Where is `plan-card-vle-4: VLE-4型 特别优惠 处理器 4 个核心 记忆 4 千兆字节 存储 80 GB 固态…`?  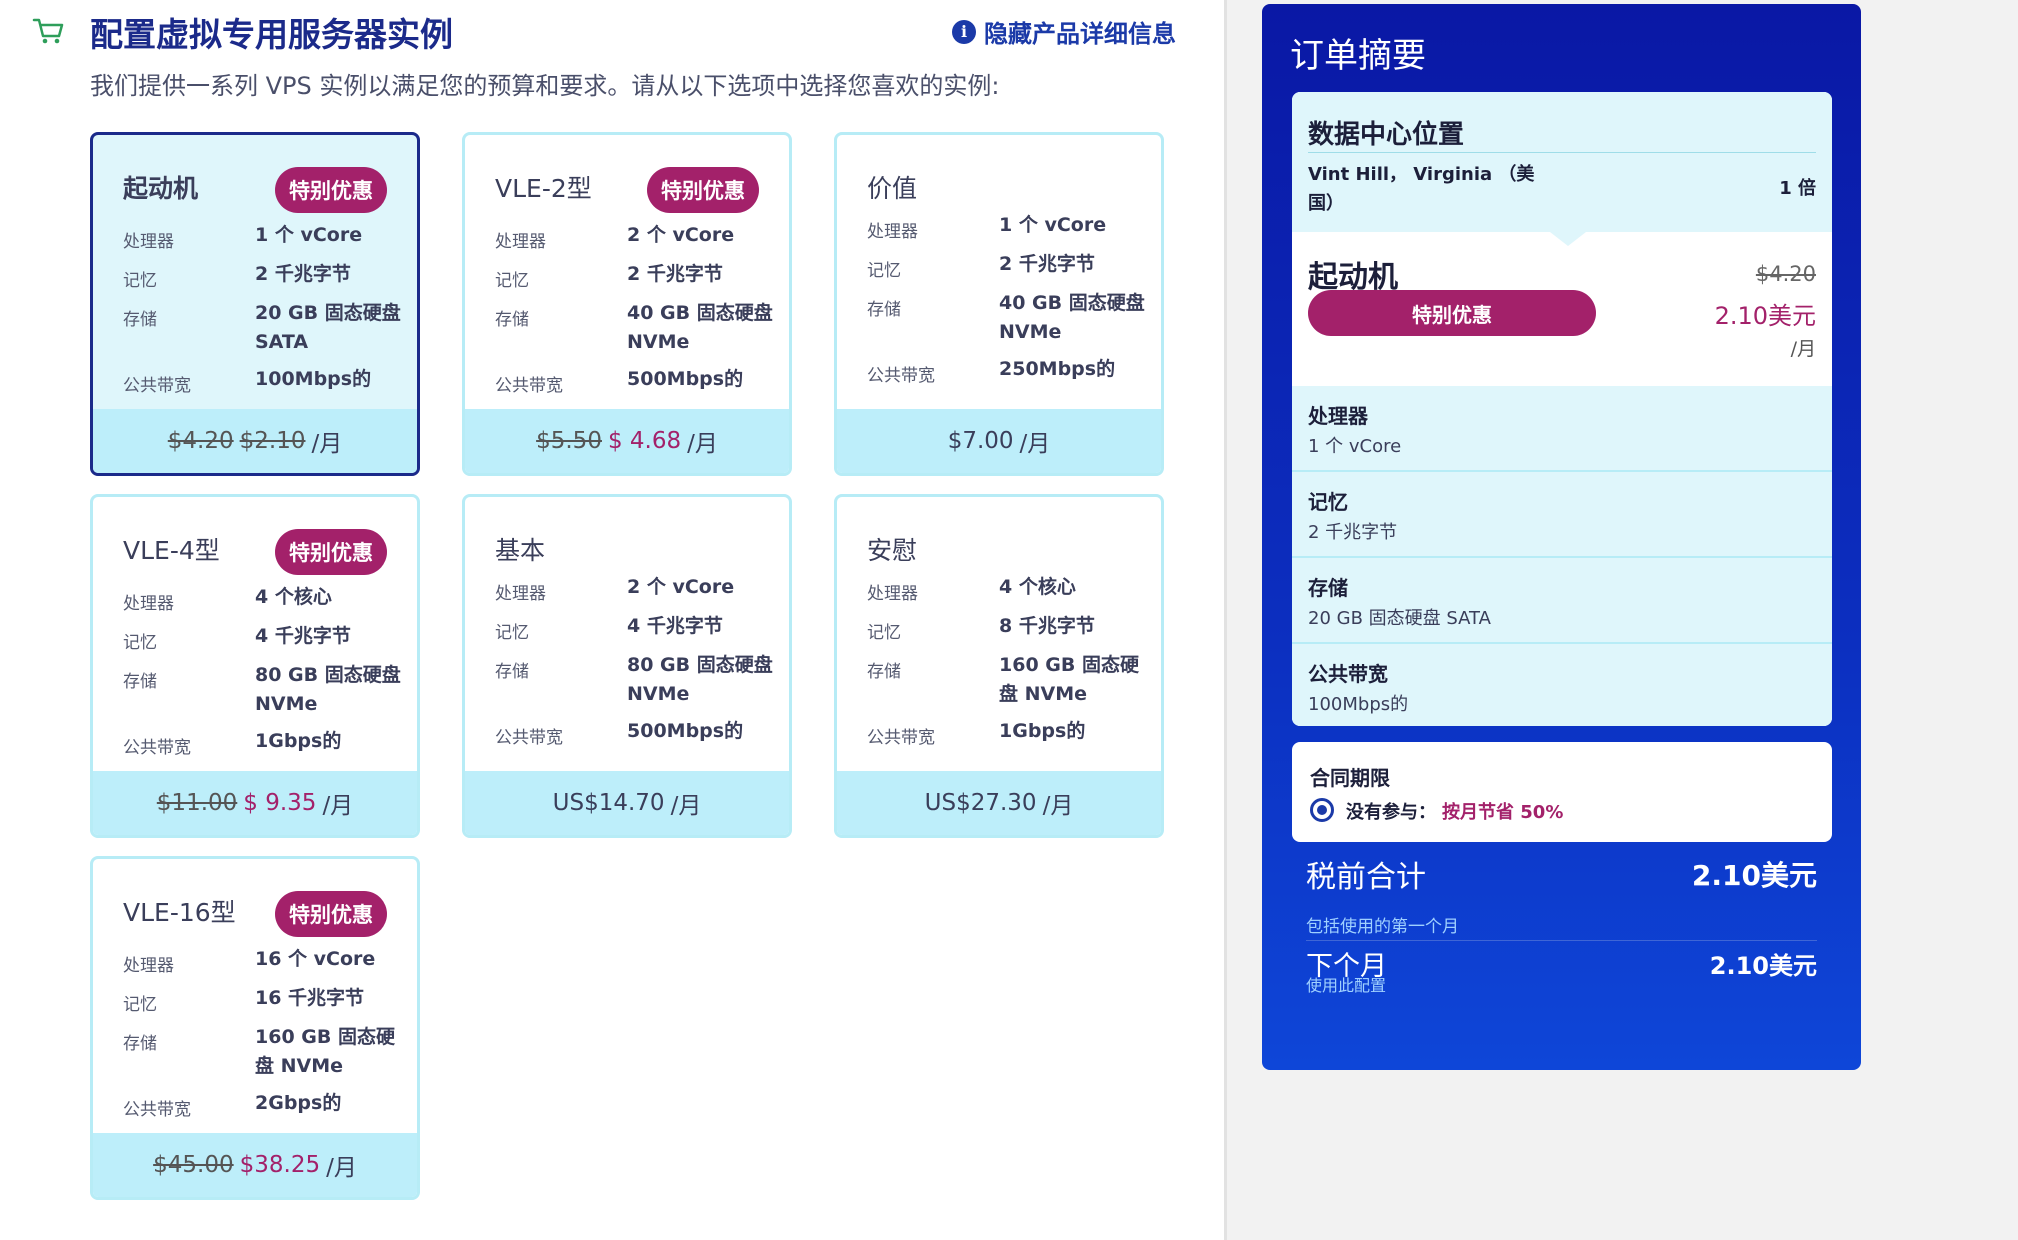 plan-card-vle-4: VLE-4型 特别优惠 处理器 4 个核心 记忆 4 千兆字节 存储 80 GB 固态… is located at coordinates (255, 666).